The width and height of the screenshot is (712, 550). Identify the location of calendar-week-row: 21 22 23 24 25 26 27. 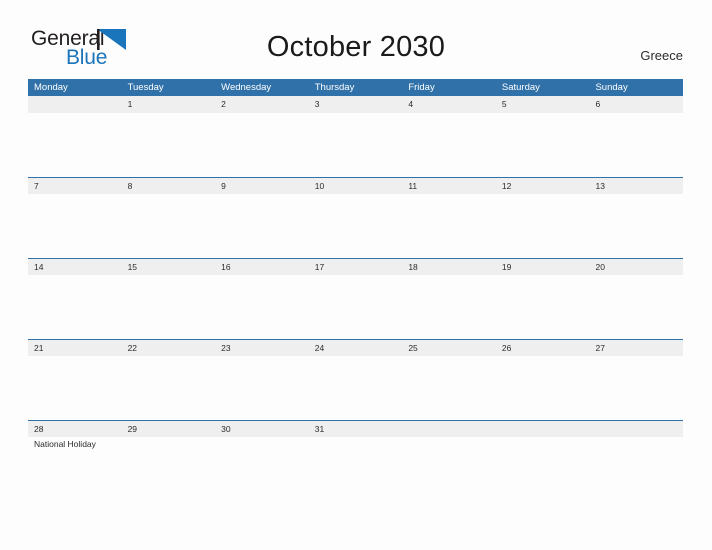
(355, 379).